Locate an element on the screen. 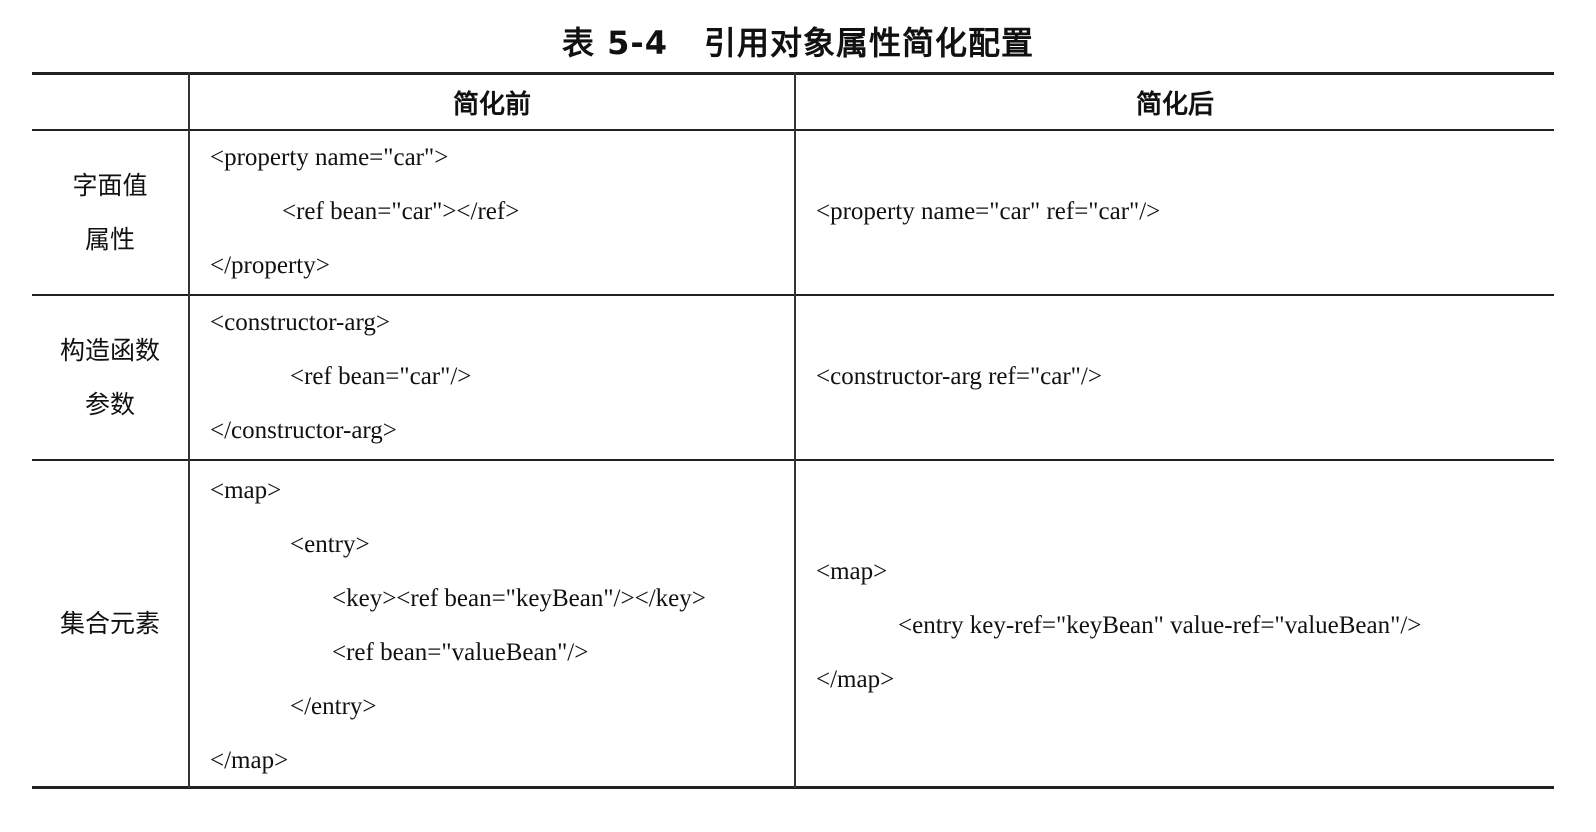 Image resolution: width=1596 pixels, height=832 pixels. row-label-collection: 集合元素 is located at coordinates (110, 623).